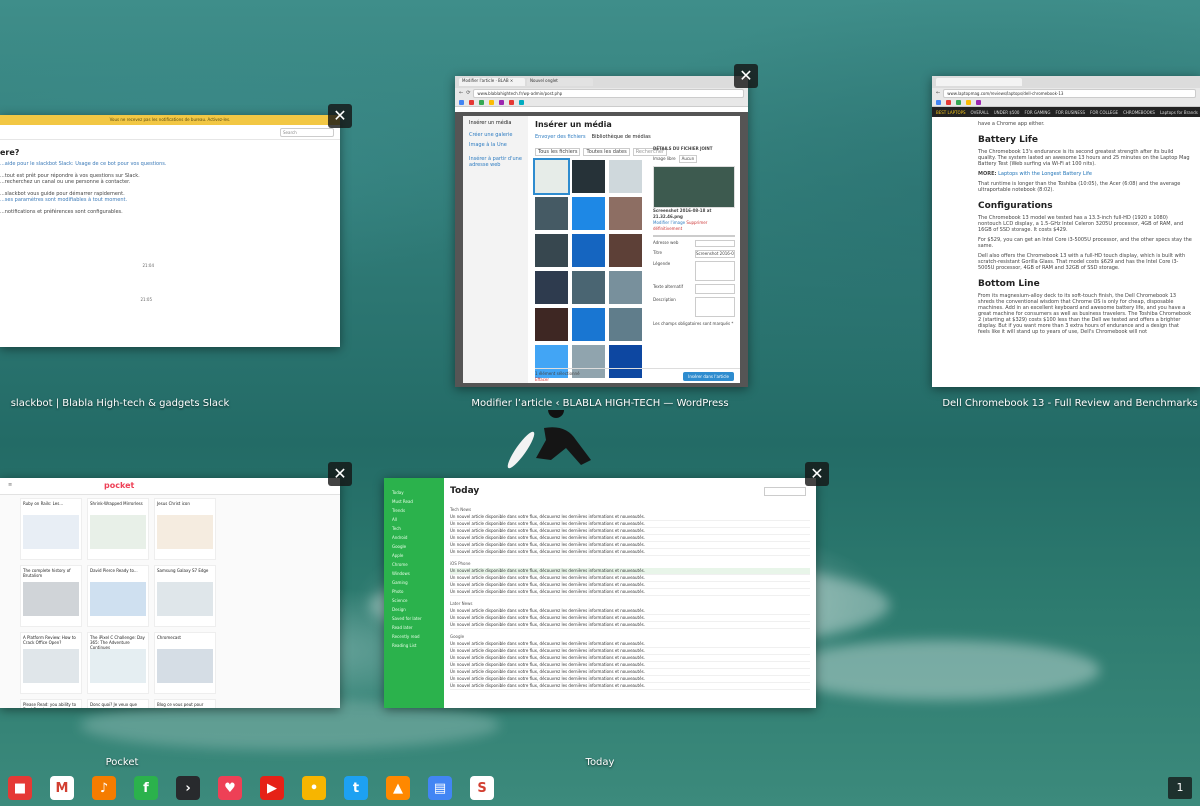 This screenshot has width=1200, height=806. What do you see at coordinates (414, 510) in the screenshot?
I see `feedly-sidebar-item: Trends` at bounding box center [414, 510].